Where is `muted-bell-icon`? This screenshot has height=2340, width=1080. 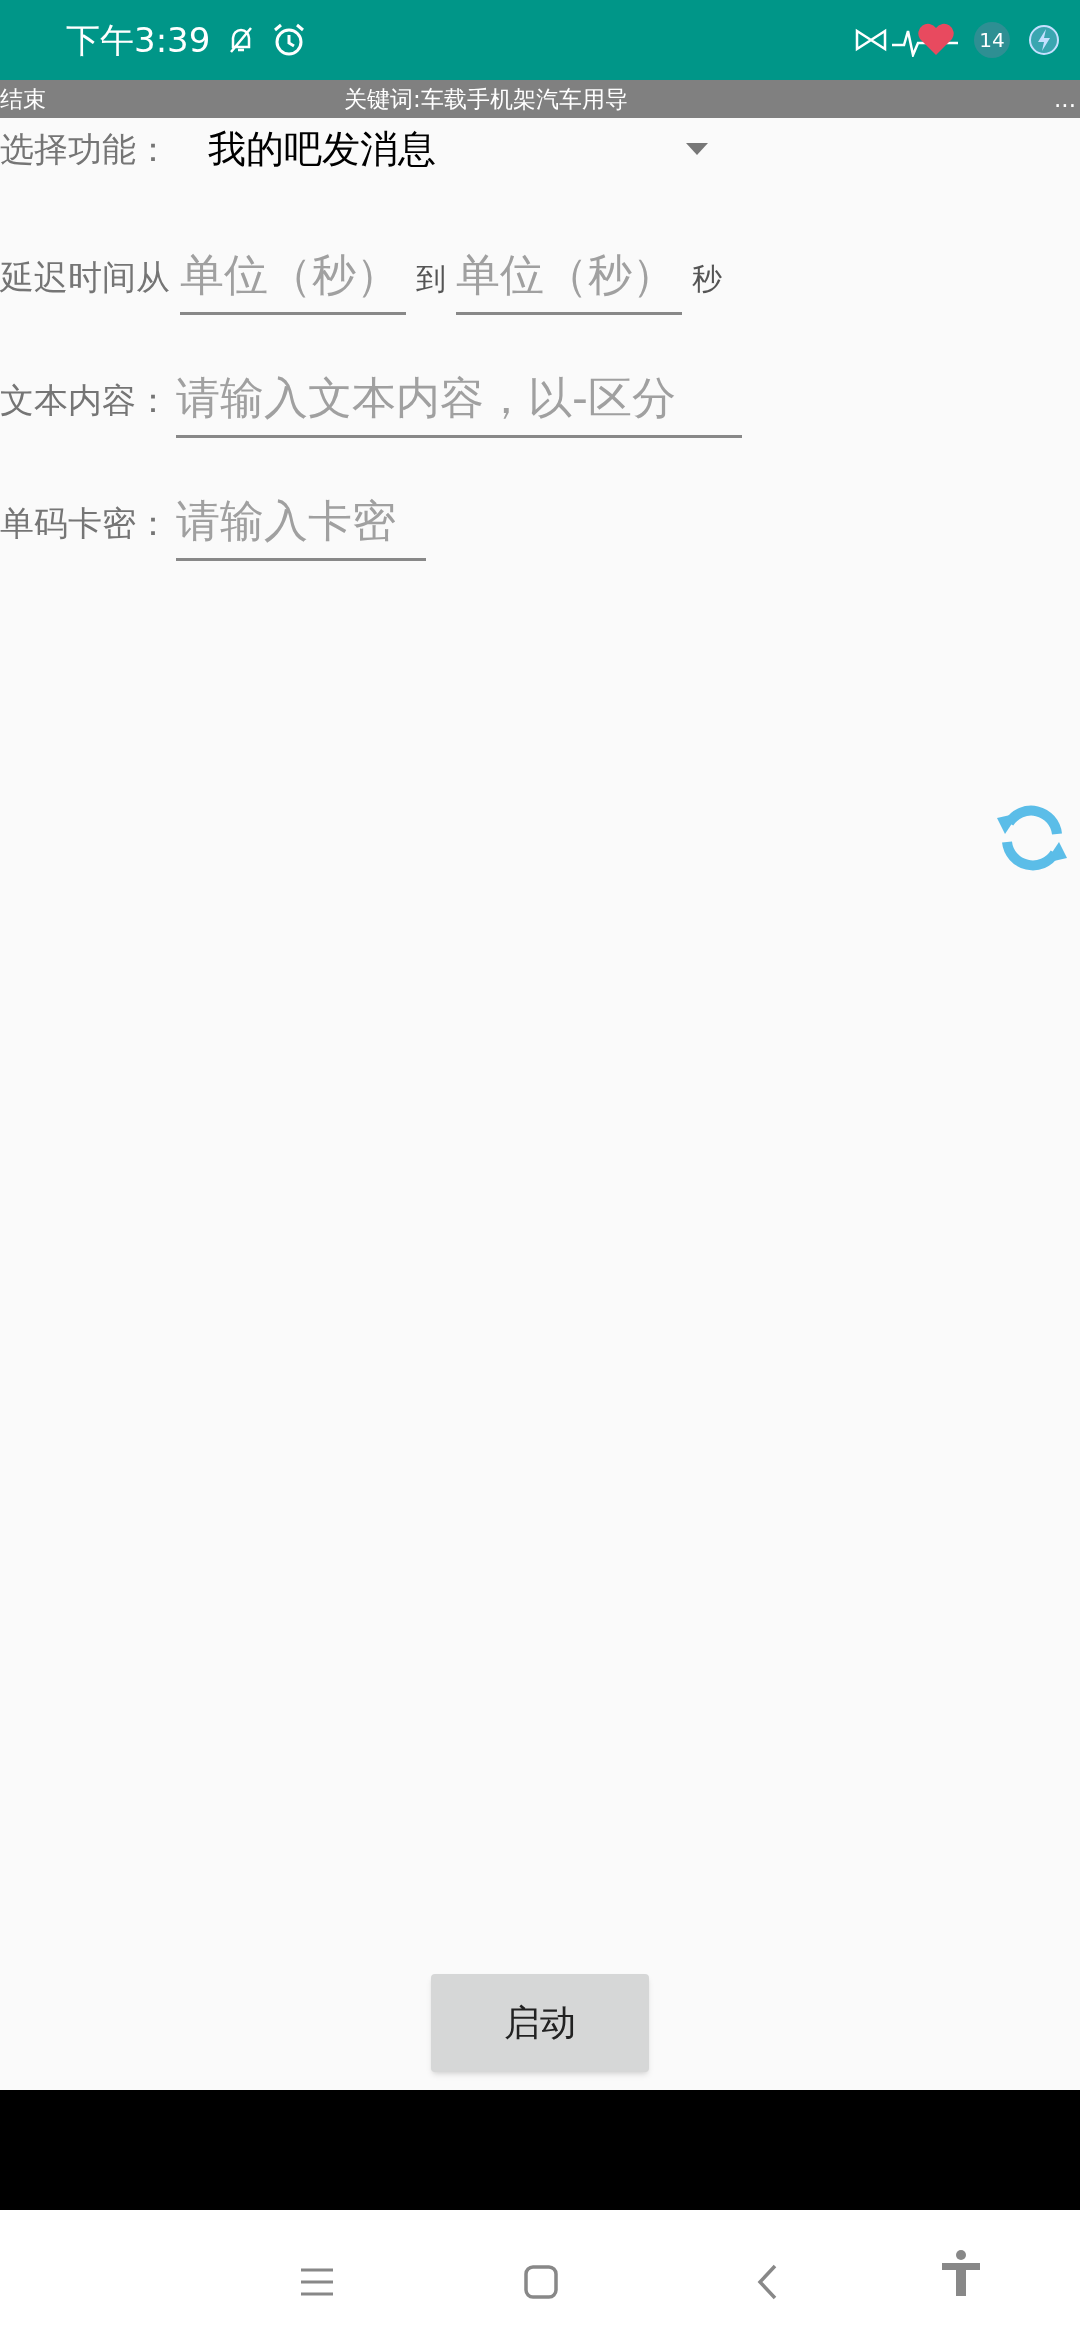
muted-bell-icon is located at coordinates (241, 40).